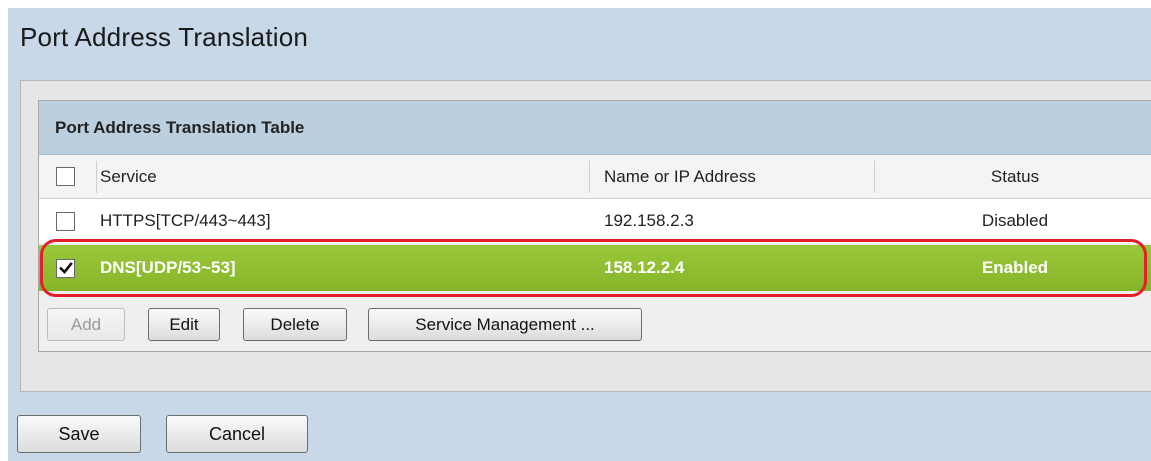 This screenshot has width=1151, height=461. Describe the element at coordinates (164, 37) in the screenshot. I see `page-title: Port Address Translation` at that location.